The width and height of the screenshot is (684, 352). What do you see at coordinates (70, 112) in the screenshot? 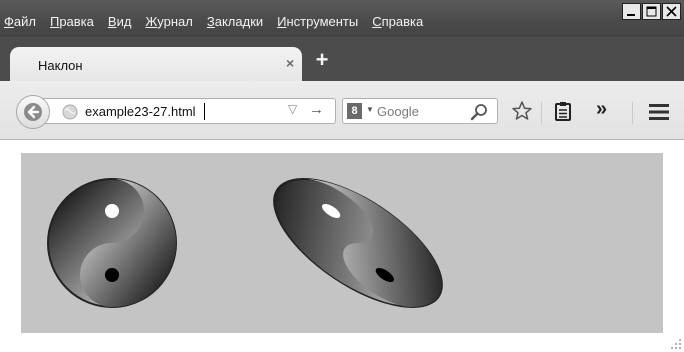
I see `globe-icon` at bounding box center [70, 112].